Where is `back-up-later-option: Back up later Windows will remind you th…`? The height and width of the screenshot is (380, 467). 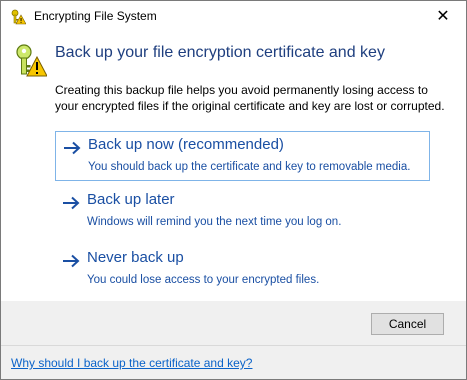
back-up-later-option: Back up later Windows will remind you th… is located at coordinates (242, 212).